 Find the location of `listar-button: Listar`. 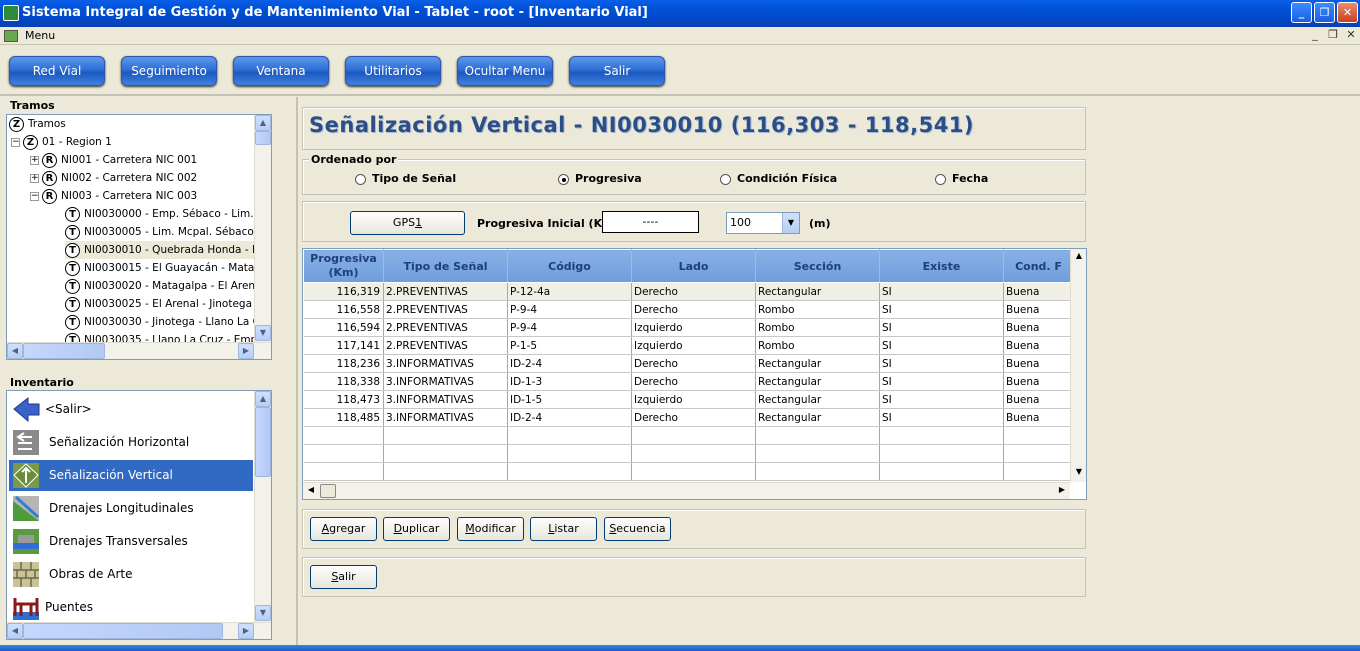

listar-button: Listar is located at coordinates (563, 529).